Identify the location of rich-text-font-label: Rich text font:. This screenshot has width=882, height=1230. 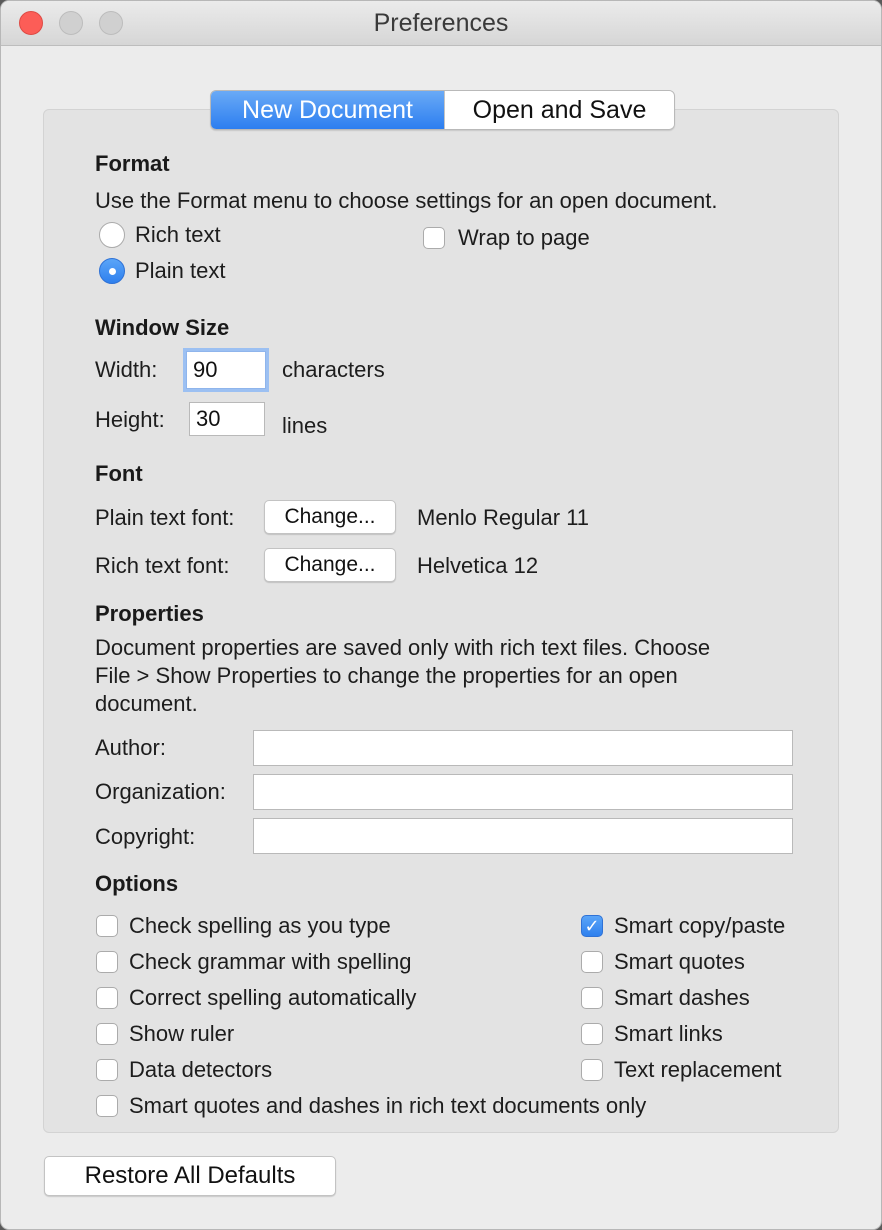
(162, 565).